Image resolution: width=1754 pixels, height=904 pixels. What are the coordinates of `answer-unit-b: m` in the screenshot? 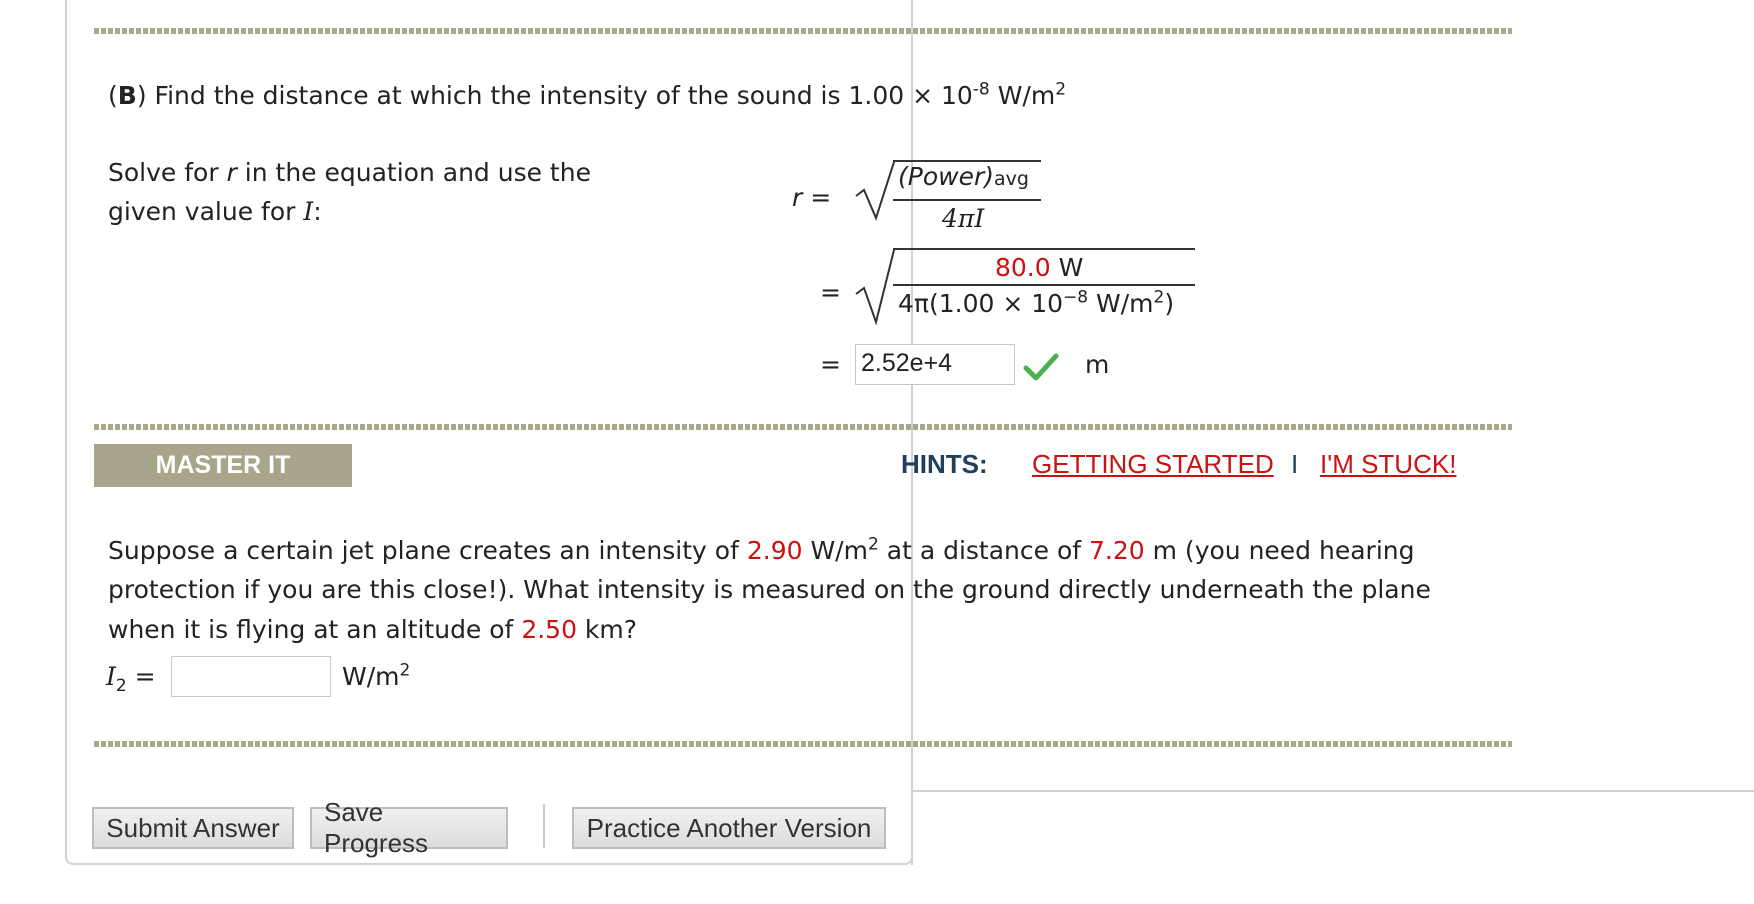 It's located at (1097, 364).